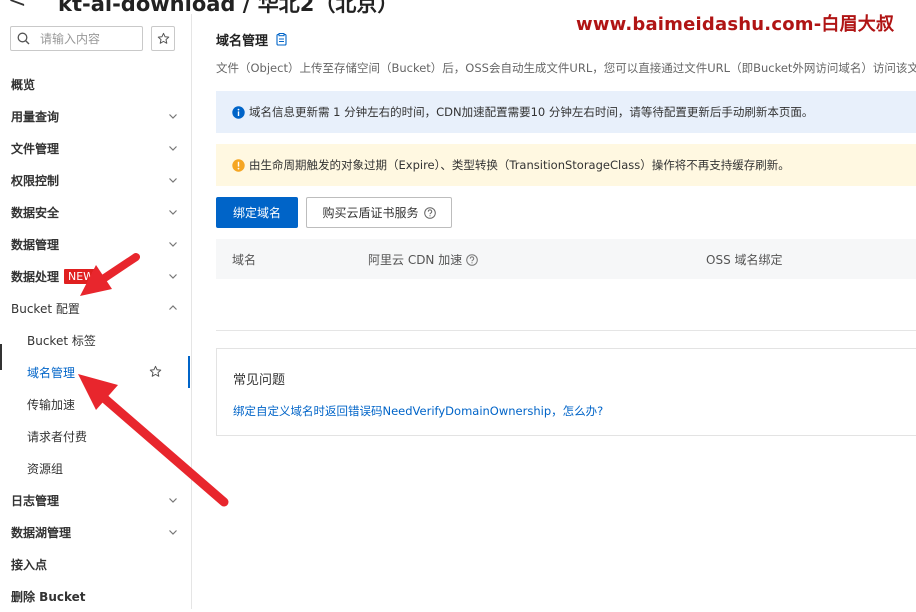 Image resolution: width=916 pixels, height=612 pixels. Describe the element at coordinates (95, 436) in the screenshot. I see `sidebar-item-requester-pays: 请求者付费` at that location.